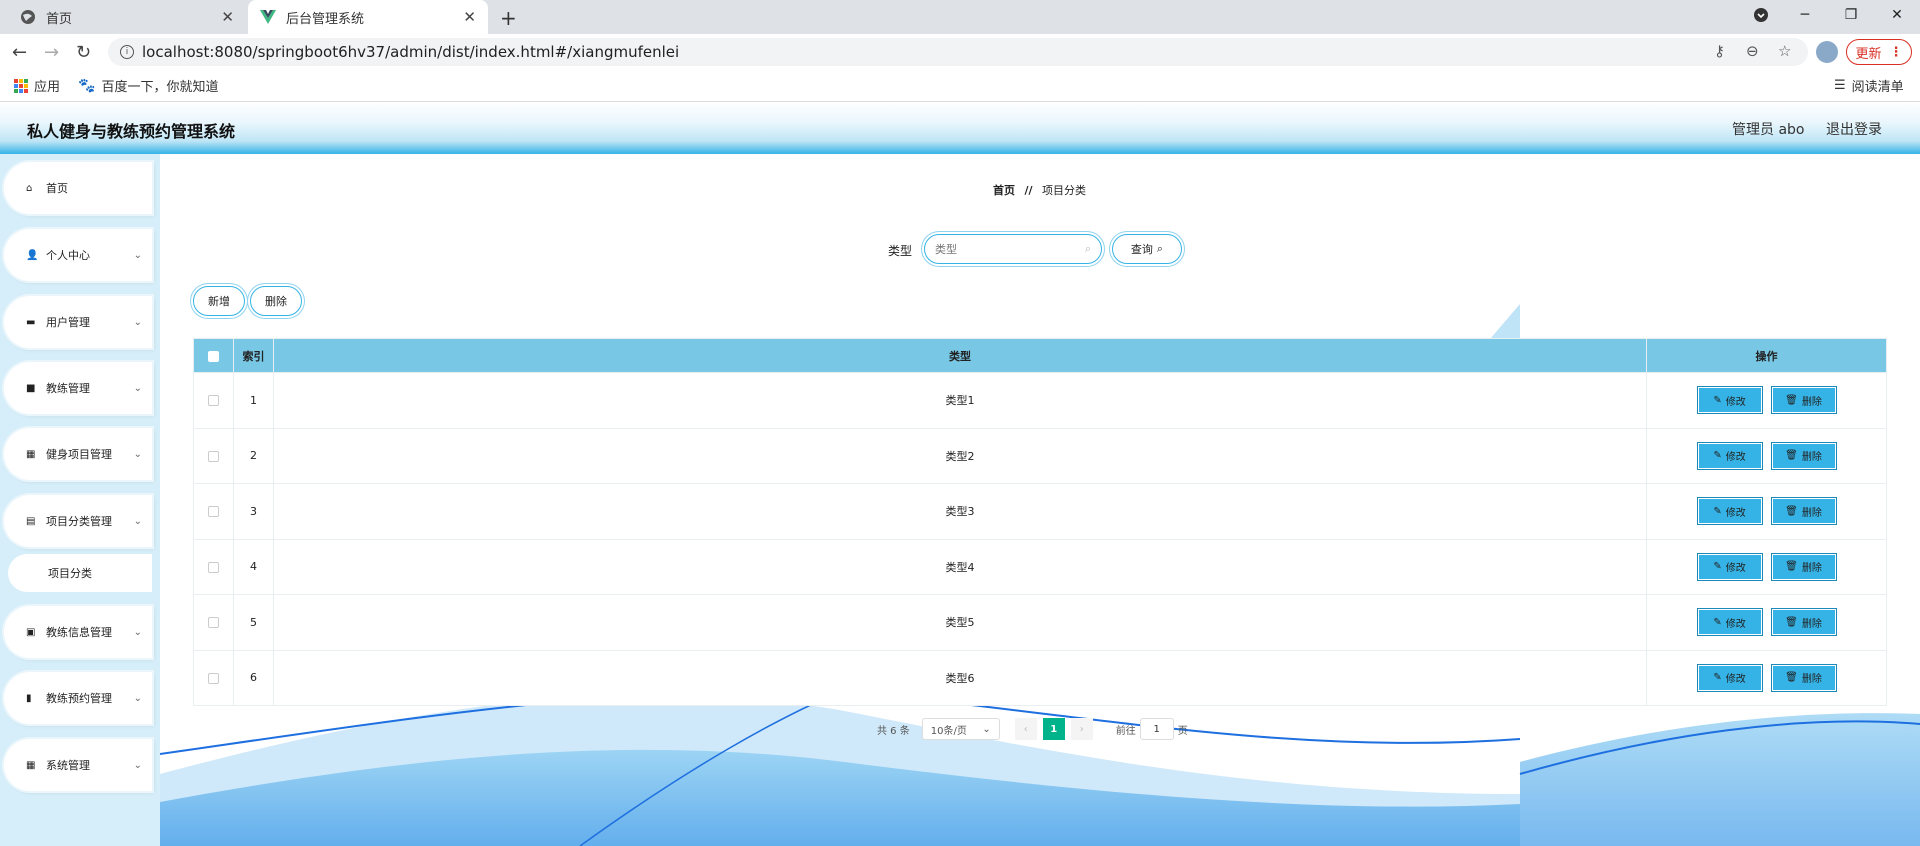 This screenshot has width=1920, height=846. What do you see at coordinates (1025, 729) in the screenshot?
I see `prev-page-icon: ‹` at bounding box center [1025, 729].